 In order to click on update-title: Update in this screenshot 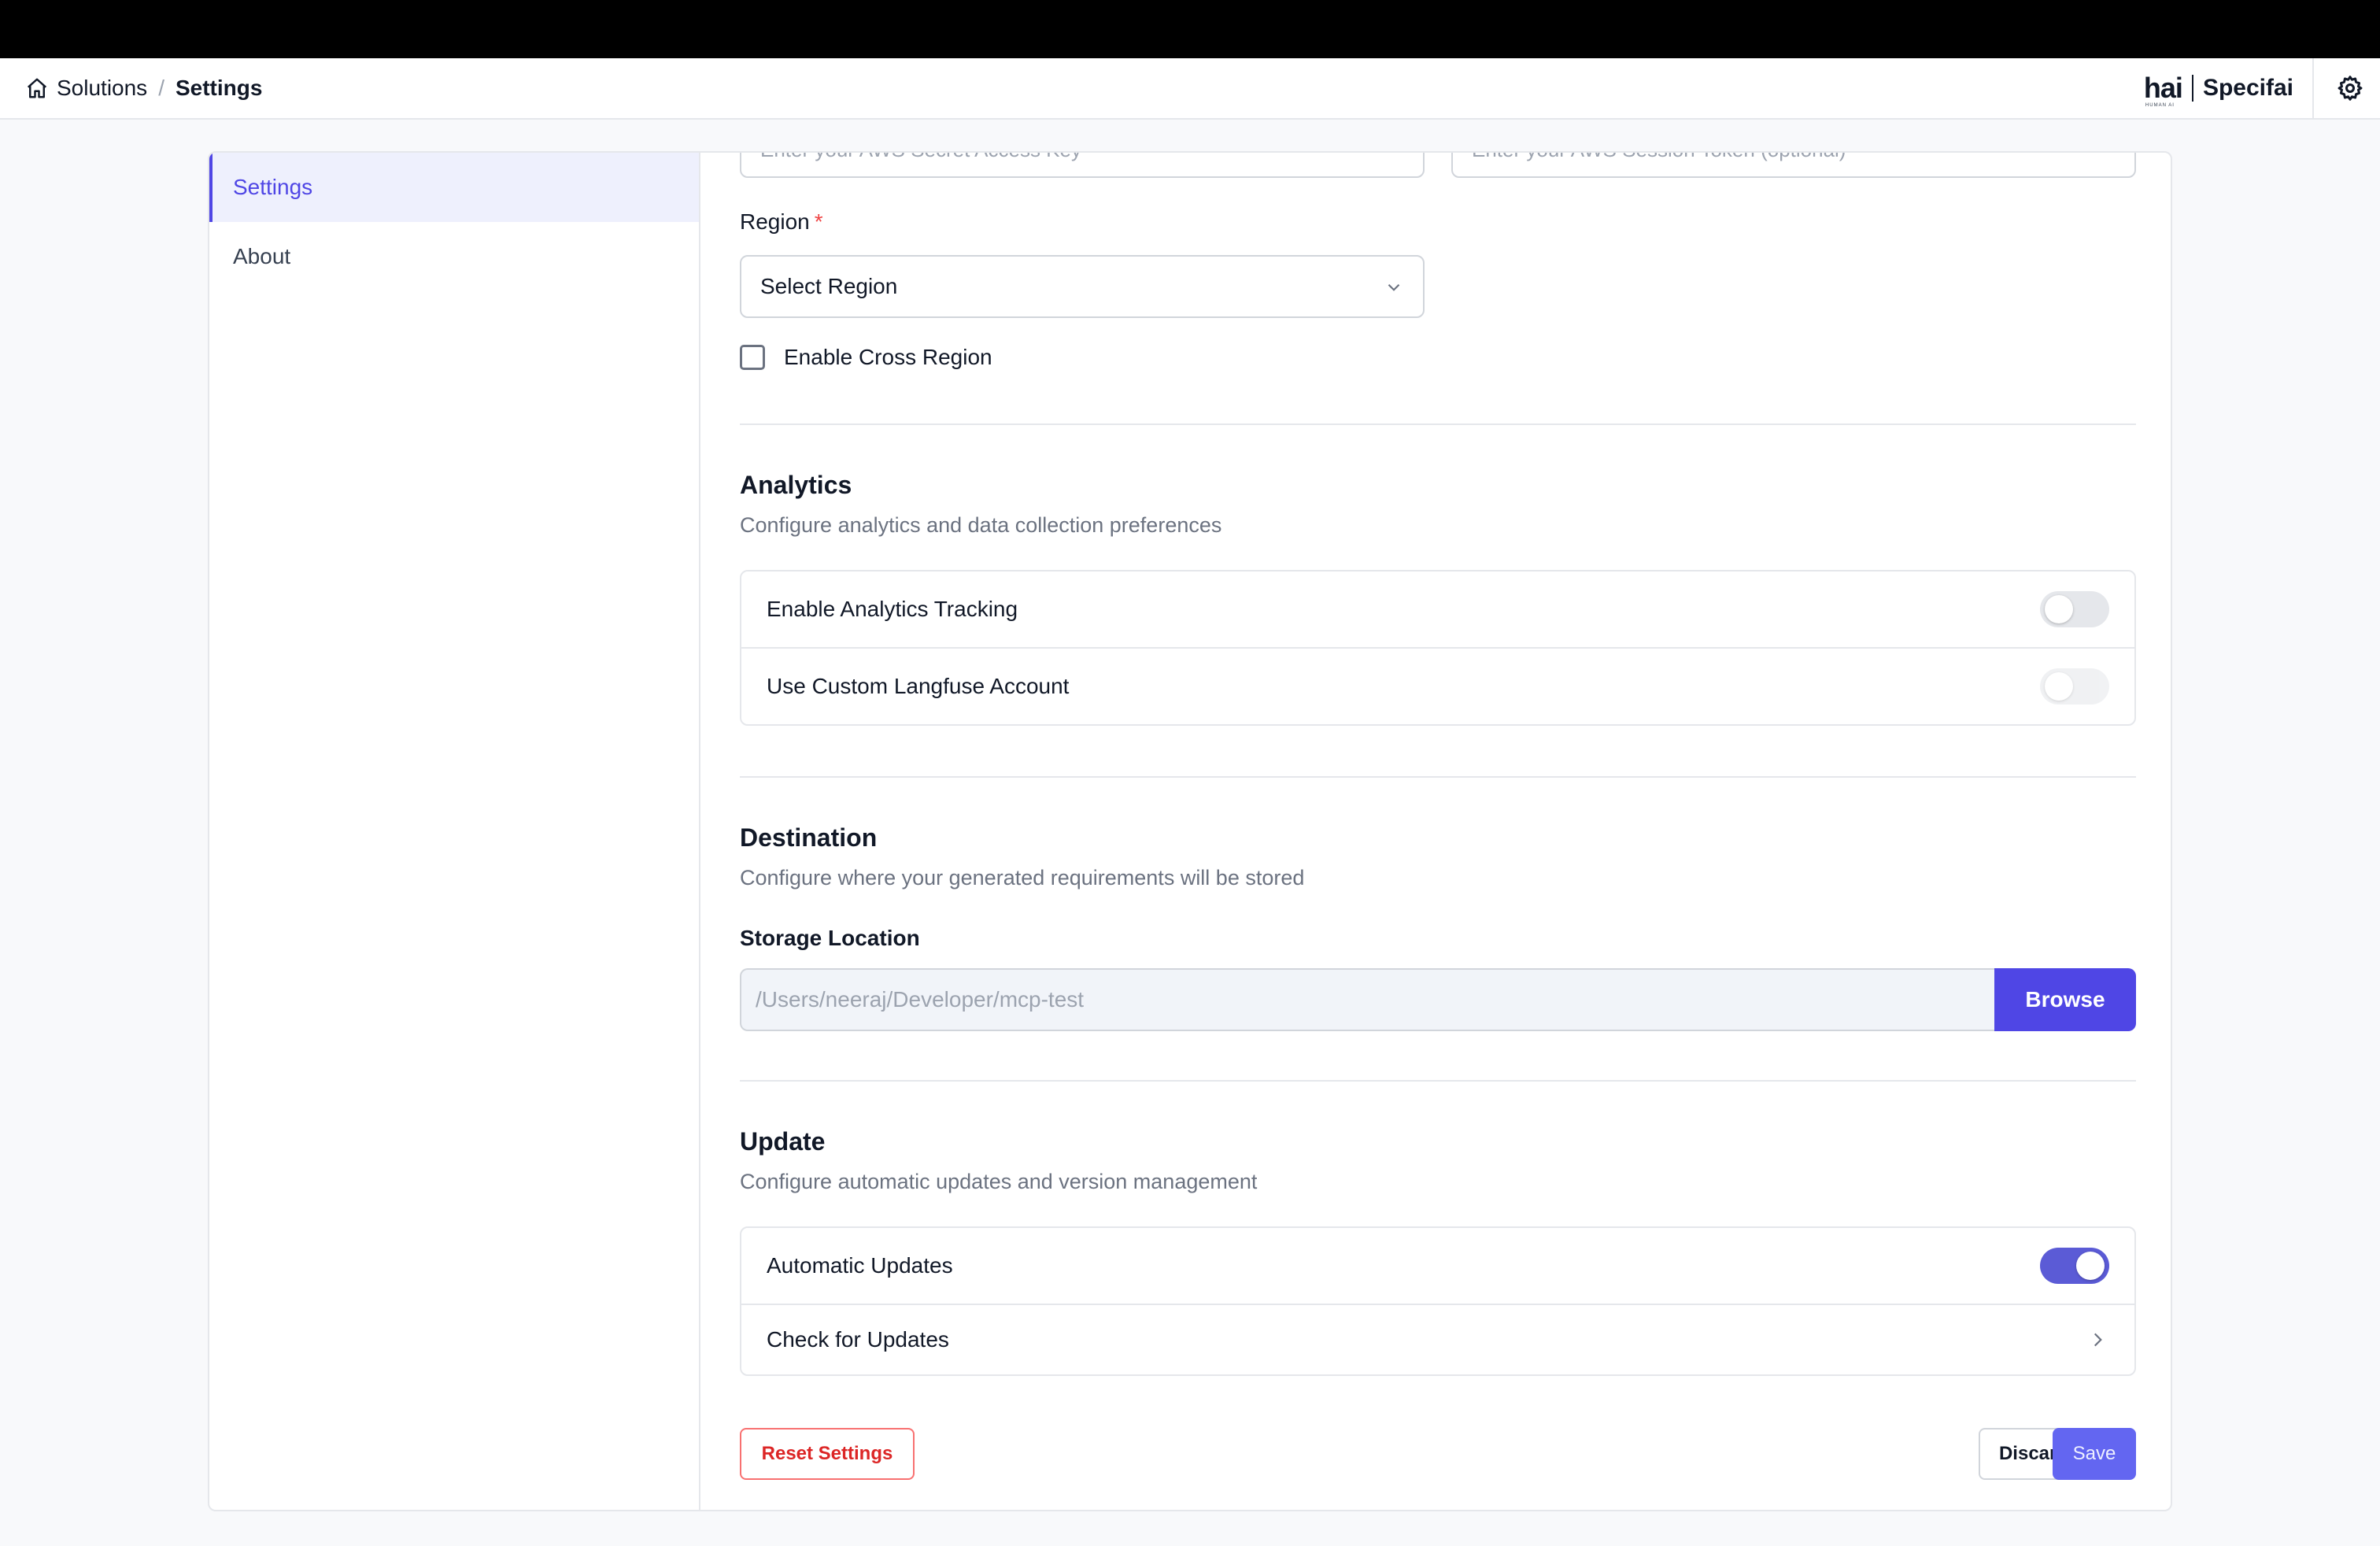, I will do `click(783, 1141)`.